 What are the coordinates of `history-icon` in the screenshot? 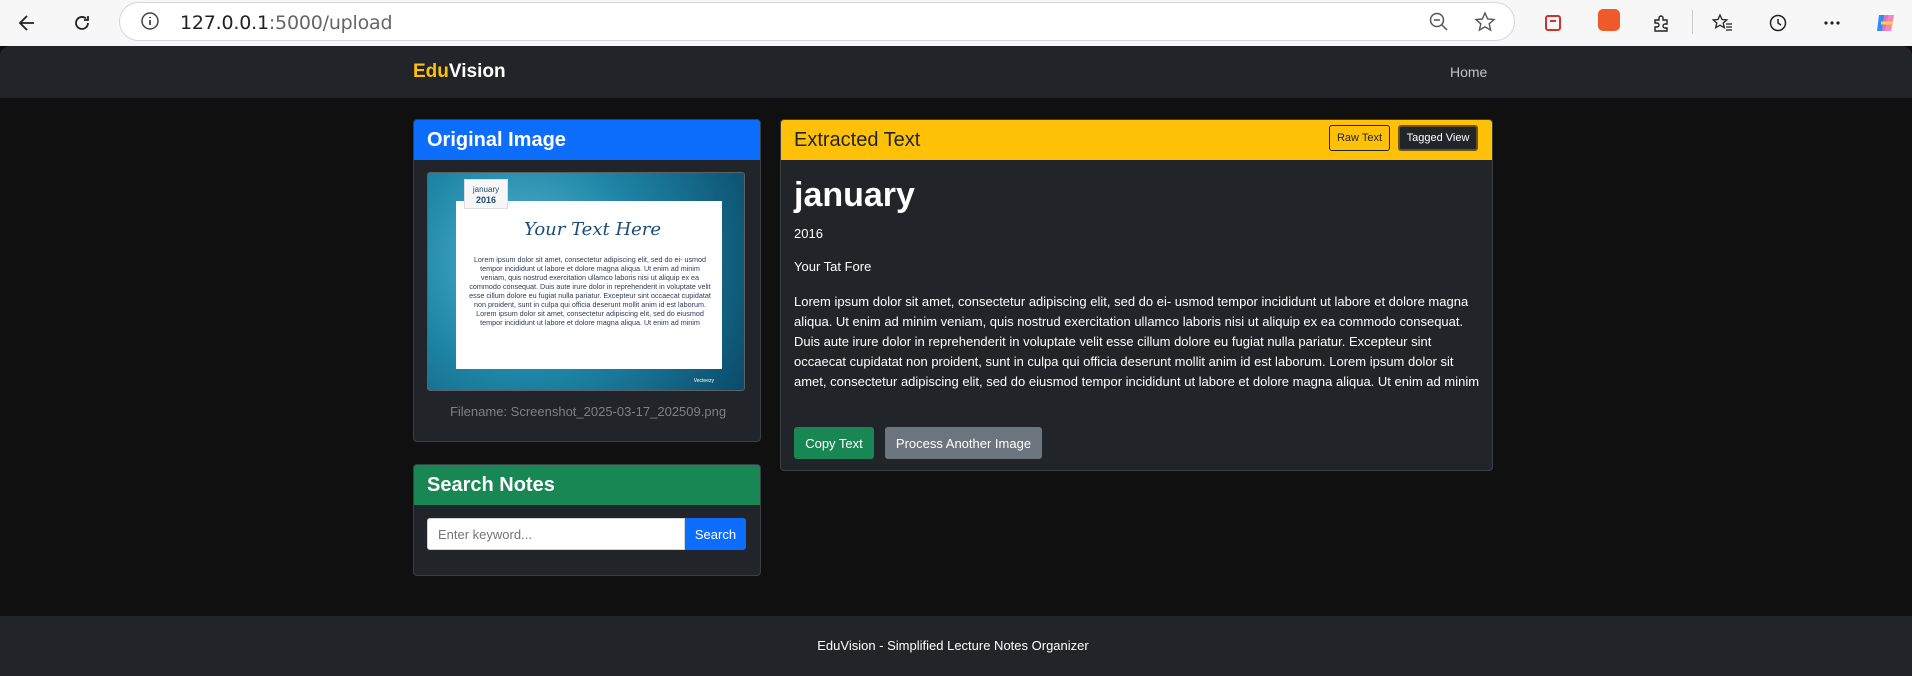 It's located at (1778, 23).